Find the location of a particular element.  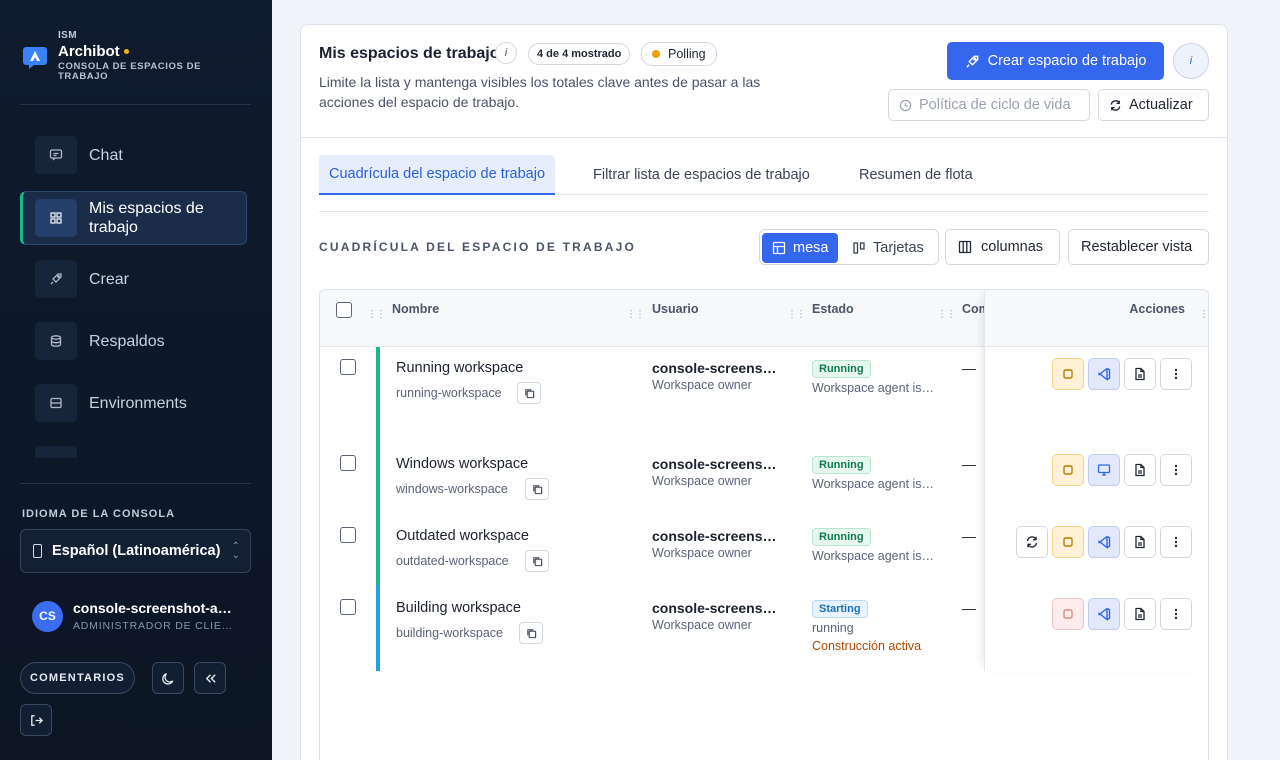

update-workspace-button is located at coordinates (1032, 542).